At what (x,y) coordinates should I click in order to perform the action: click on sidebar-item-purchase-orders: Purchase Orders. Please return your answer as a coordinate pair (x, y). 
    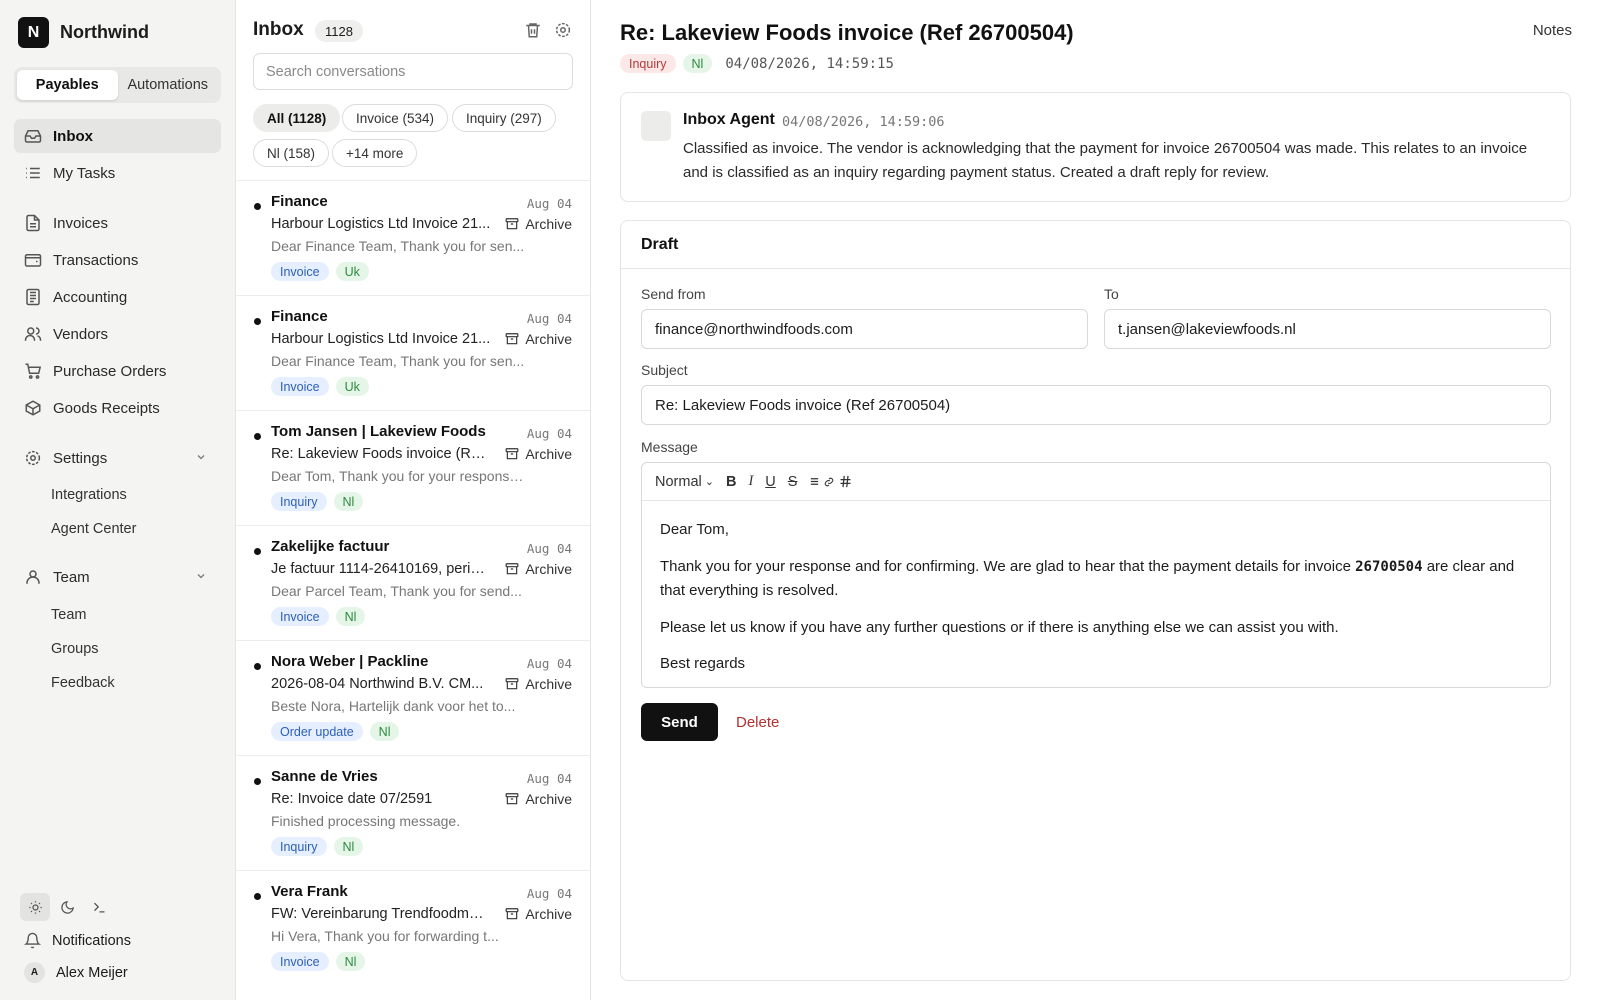
    Looking at the image, I should click on (117, 371).